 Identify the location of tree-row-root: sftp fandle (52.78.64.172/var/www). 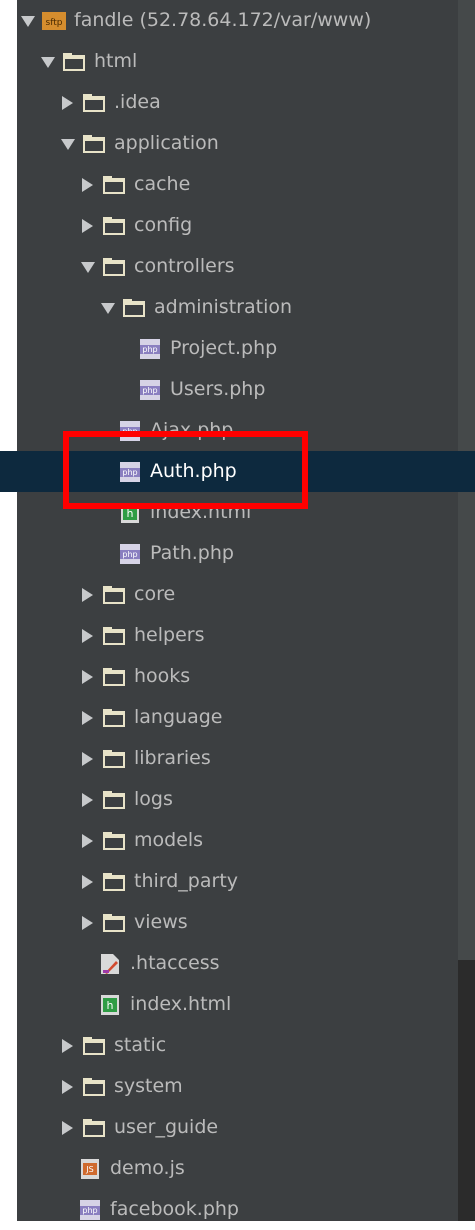
(237, 20).